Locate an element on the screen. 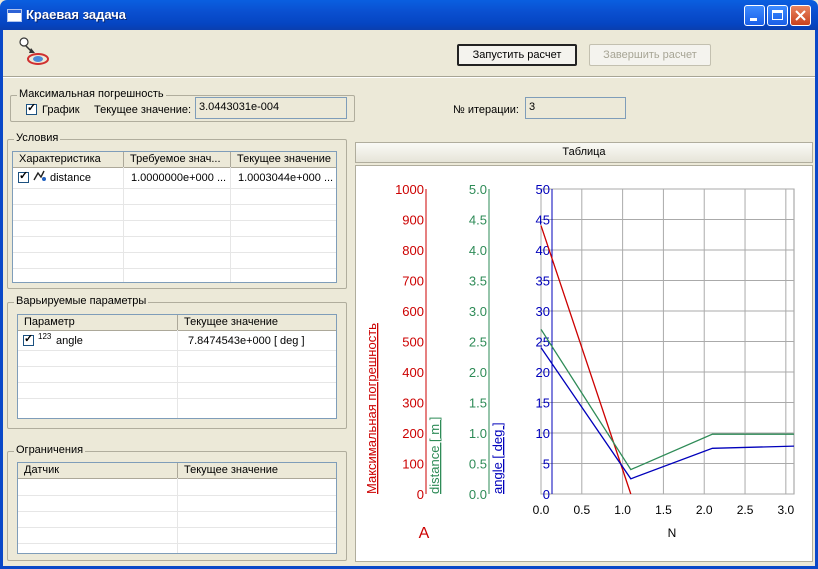  y-tick-label: 4.0 is located at coordinates (478, 250).